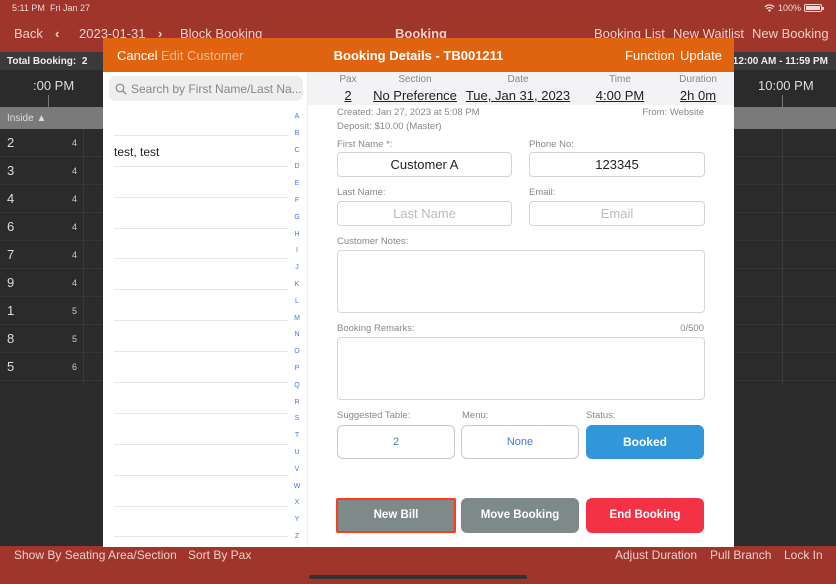 Image resolution: width=836 pixels, height=584 pixels. I want to click on alphabet-index-letter: D, so click(297, 167).